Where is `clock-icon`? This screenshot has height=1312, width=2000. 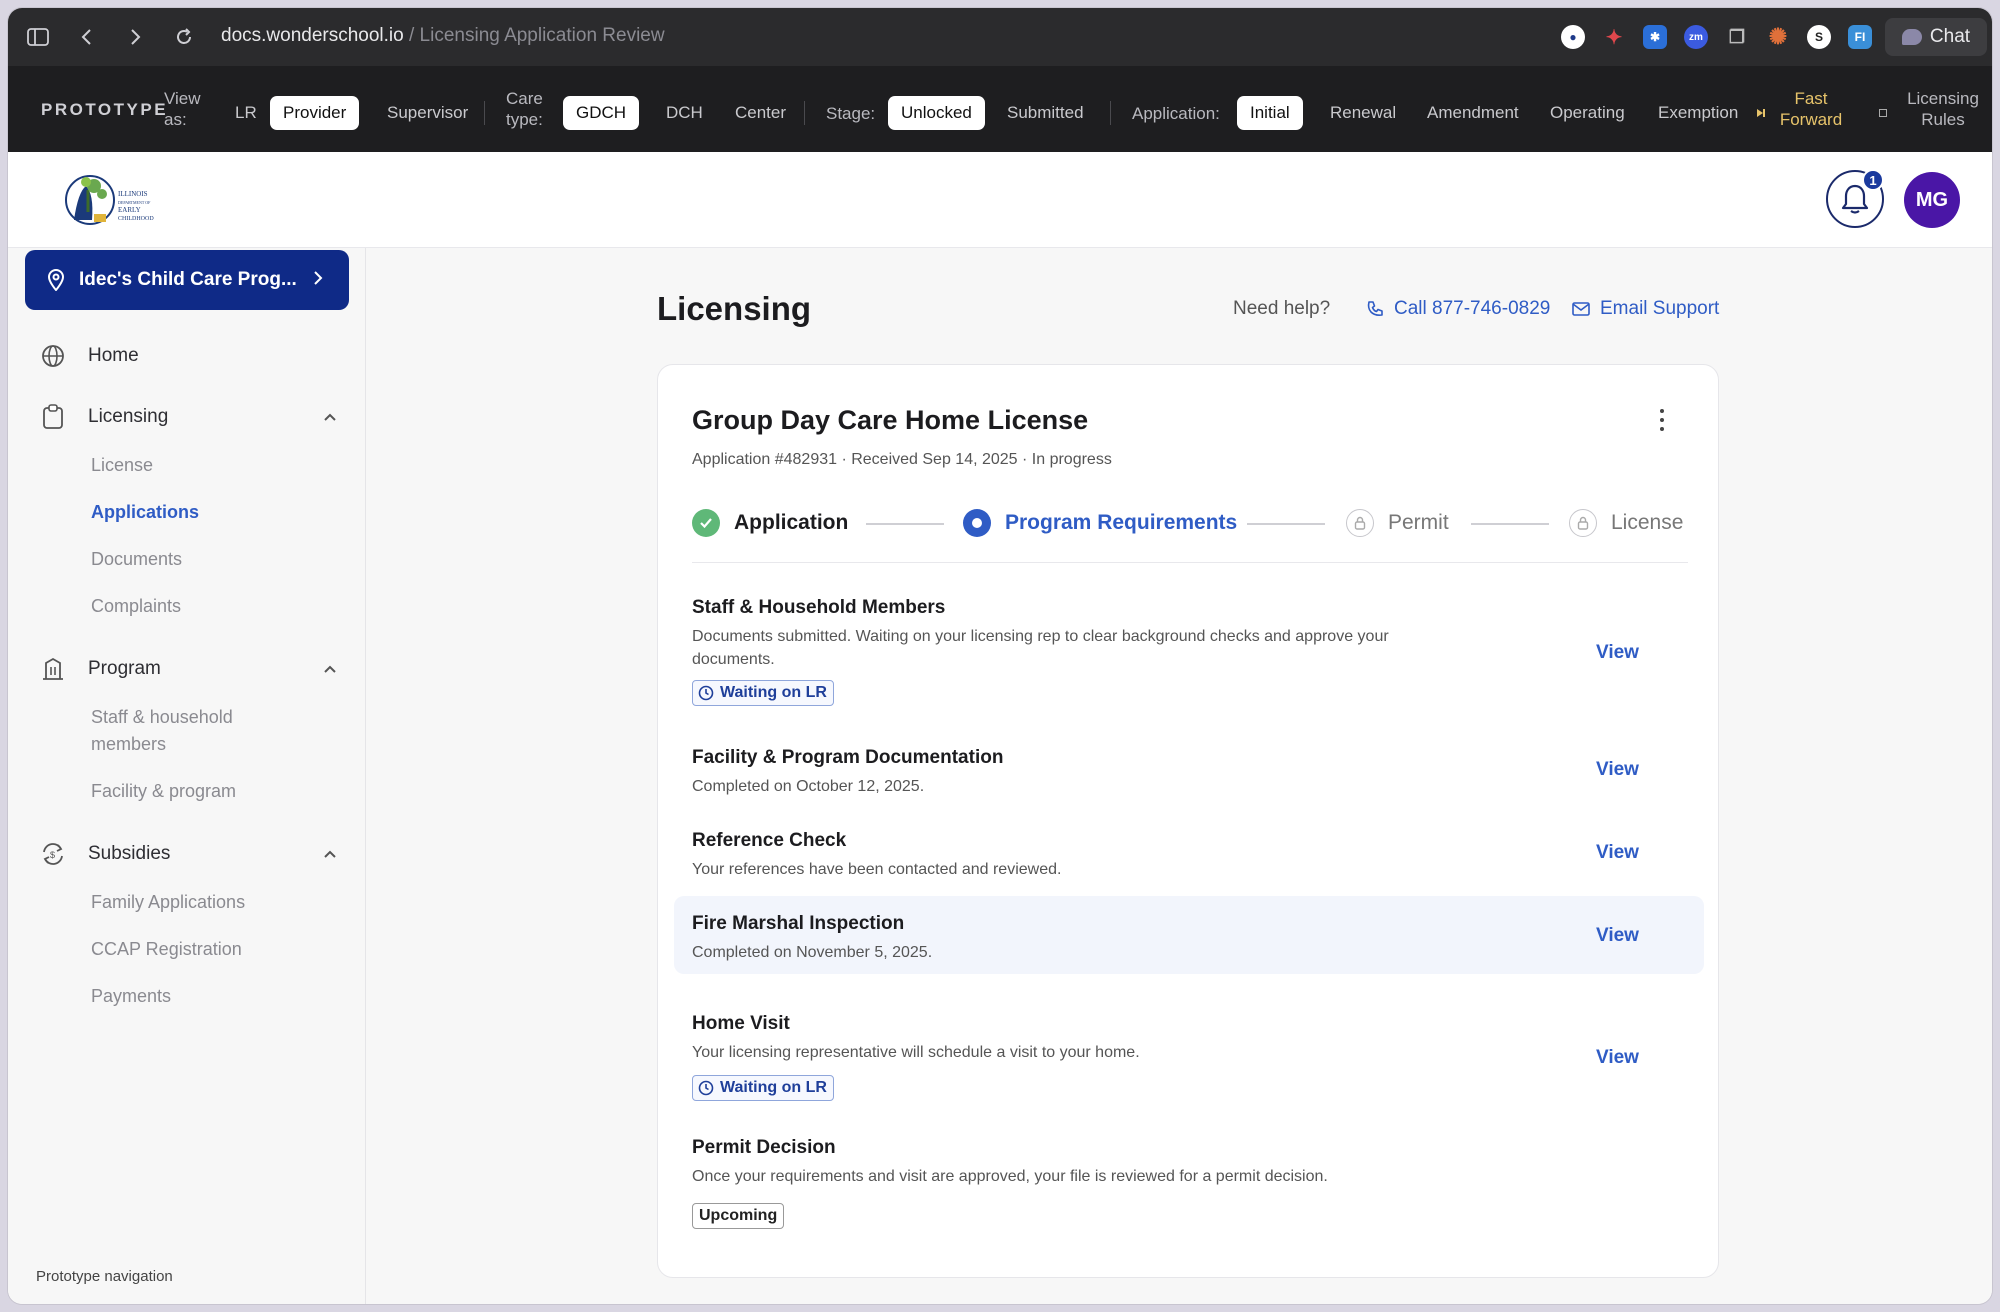 clock-icon is located at coordinates (706, 693).